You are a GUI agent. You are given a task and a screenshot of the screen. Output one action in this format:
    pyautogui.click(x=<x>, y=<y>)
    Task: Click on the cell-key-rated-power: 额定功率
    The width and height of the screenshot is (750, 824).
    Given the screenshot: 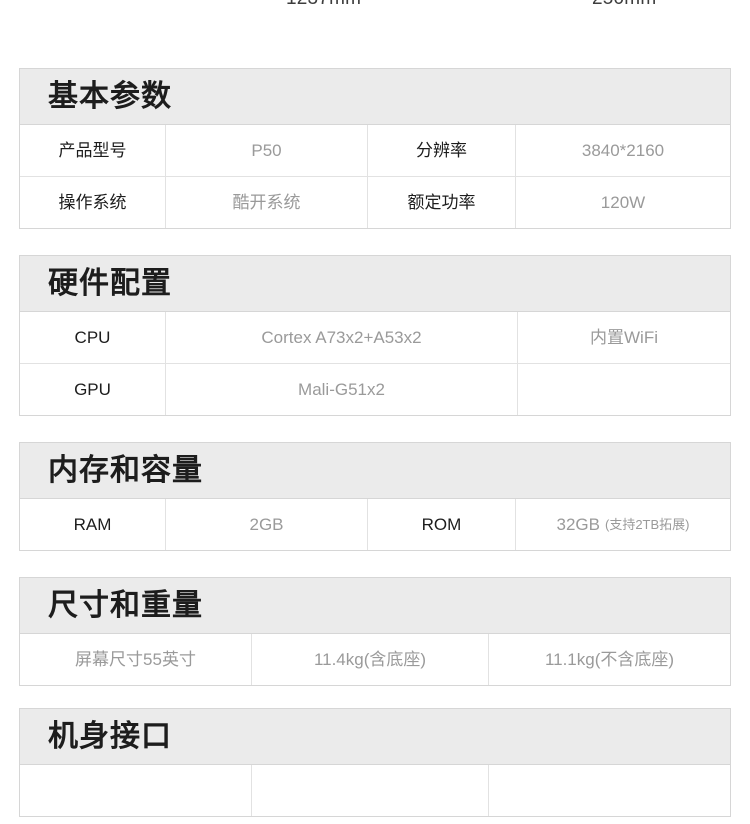 What is the action you would take?
    pyautogui.click(x=441, y=202)
    